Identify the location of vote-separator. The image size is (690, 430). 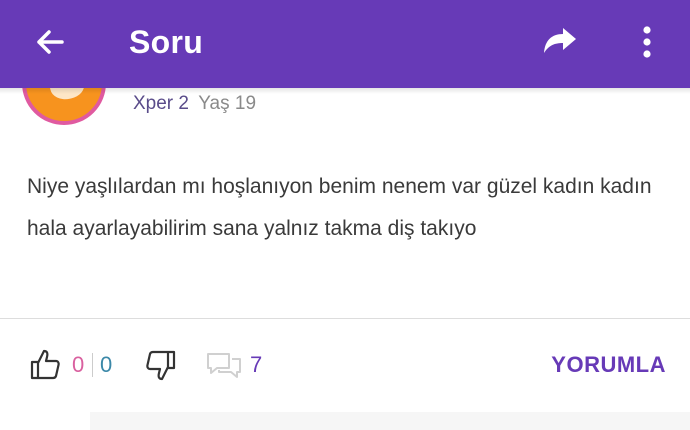
(92, 365).